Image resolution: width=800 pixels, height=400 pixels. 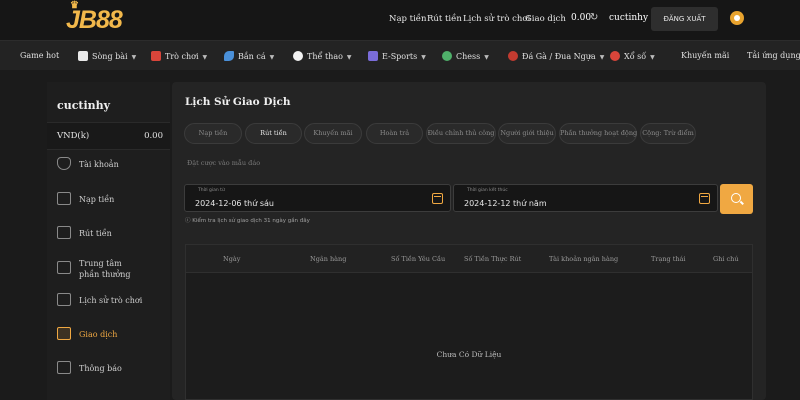 What do you see at coordinates (373, 56) in the screenshot?
I see `gamepad-icon` at bounding box center [373, 56].